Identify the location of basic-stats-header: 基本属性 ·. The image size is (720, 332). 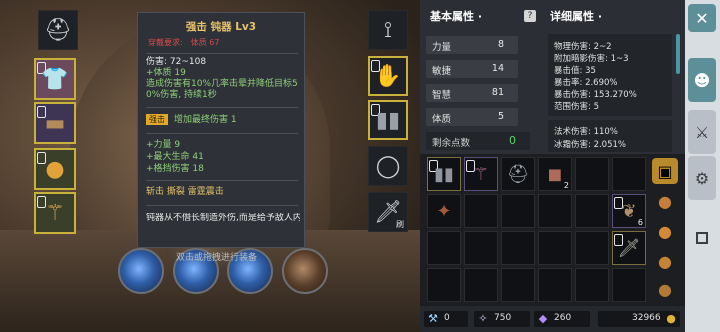
(456, 16).